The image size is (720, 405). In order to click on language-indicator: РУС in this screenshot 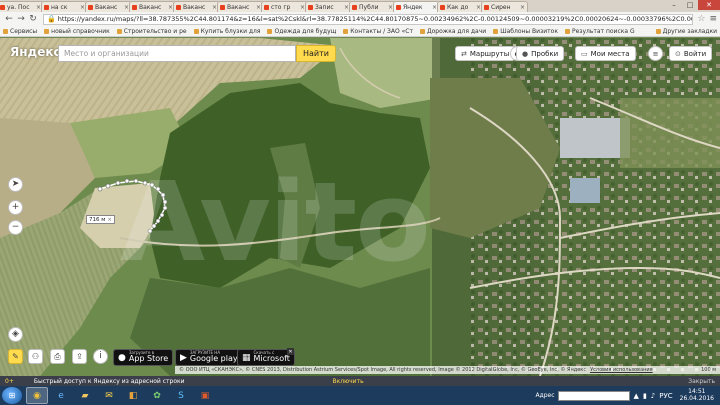, I will do `click(665, 396)`.